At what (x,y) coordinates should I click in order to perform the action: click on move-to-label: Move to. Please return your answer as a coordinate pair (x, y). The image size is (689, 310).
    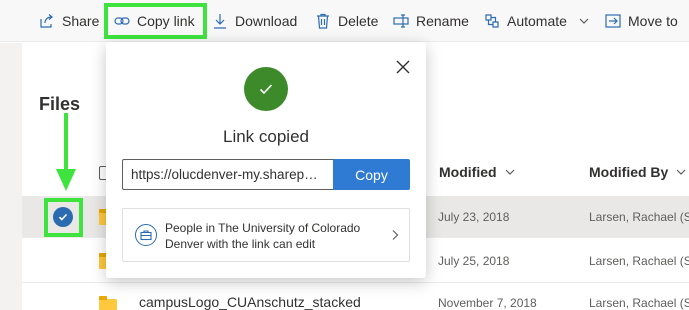
    Looking at the image, I should click on (653, 21).